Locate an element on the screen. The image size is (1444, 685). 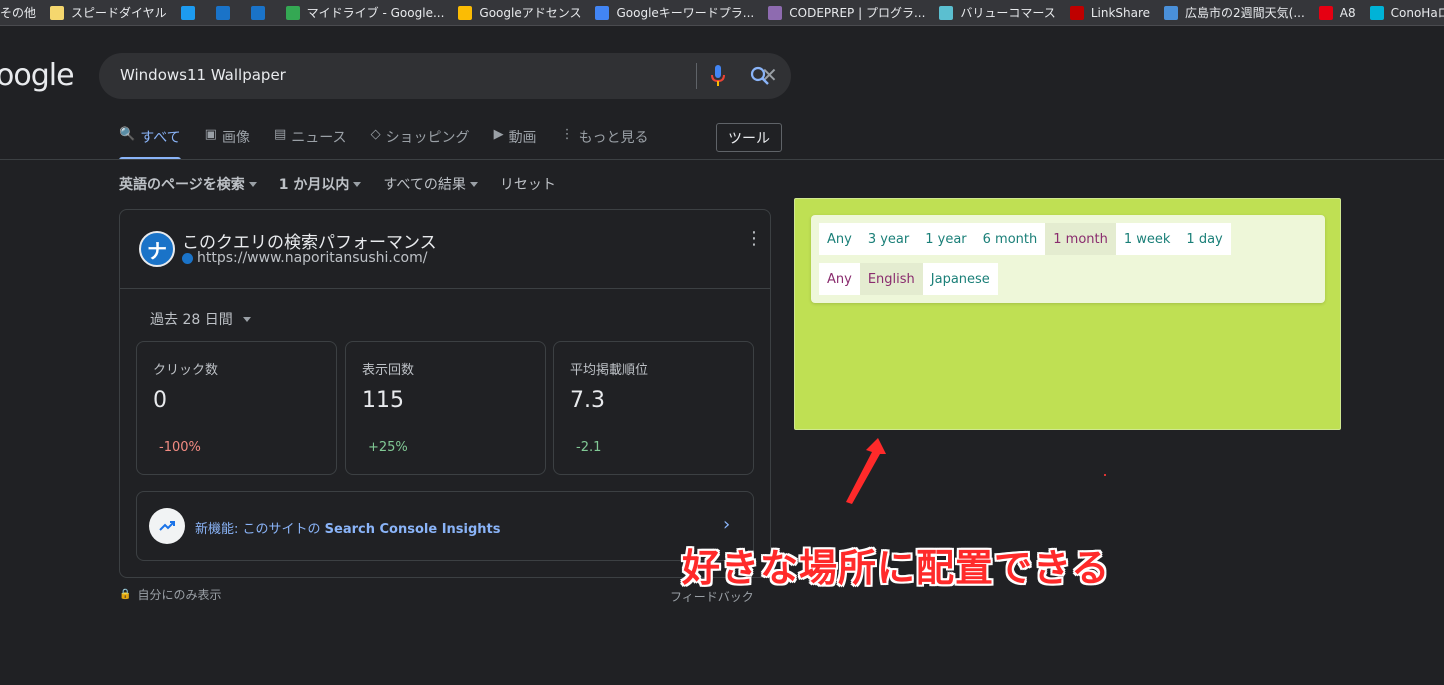
tab-label: 動画 is located at coordinates (522, 138).